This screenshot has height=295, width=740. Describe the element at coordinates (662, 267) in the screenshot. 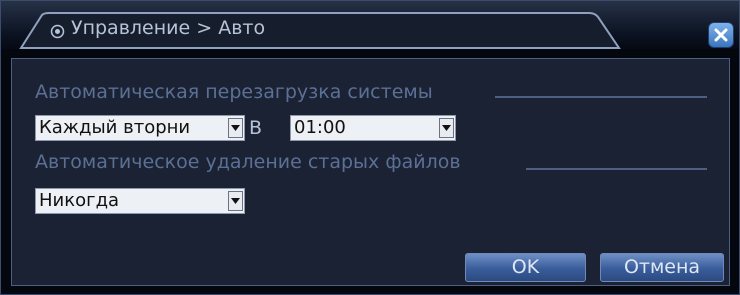

I see `cancel-button: Отмена` at that location.